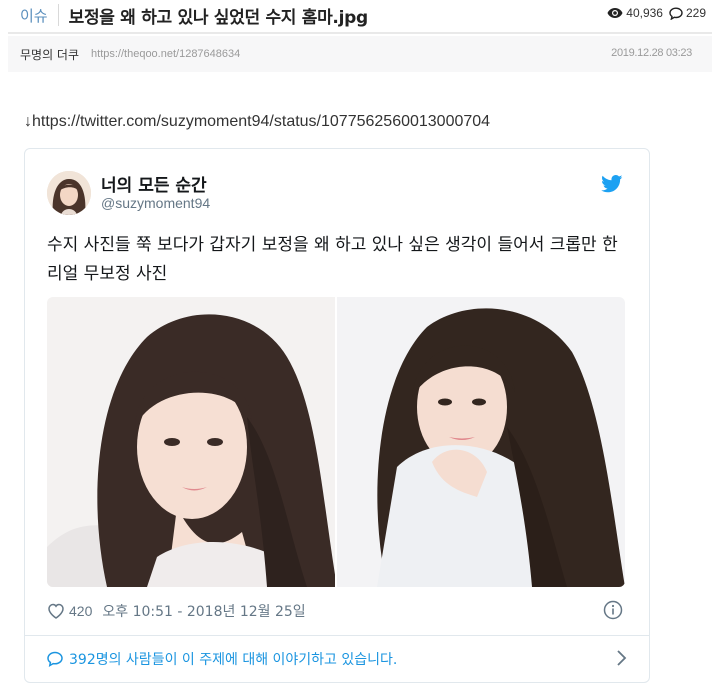  Describe the element at coordinates (233, 660) in the screenshot. I see `conversation-text: 392명의 사람들이 이 주제에 대해 이야기하고 있습니다.` at that location.